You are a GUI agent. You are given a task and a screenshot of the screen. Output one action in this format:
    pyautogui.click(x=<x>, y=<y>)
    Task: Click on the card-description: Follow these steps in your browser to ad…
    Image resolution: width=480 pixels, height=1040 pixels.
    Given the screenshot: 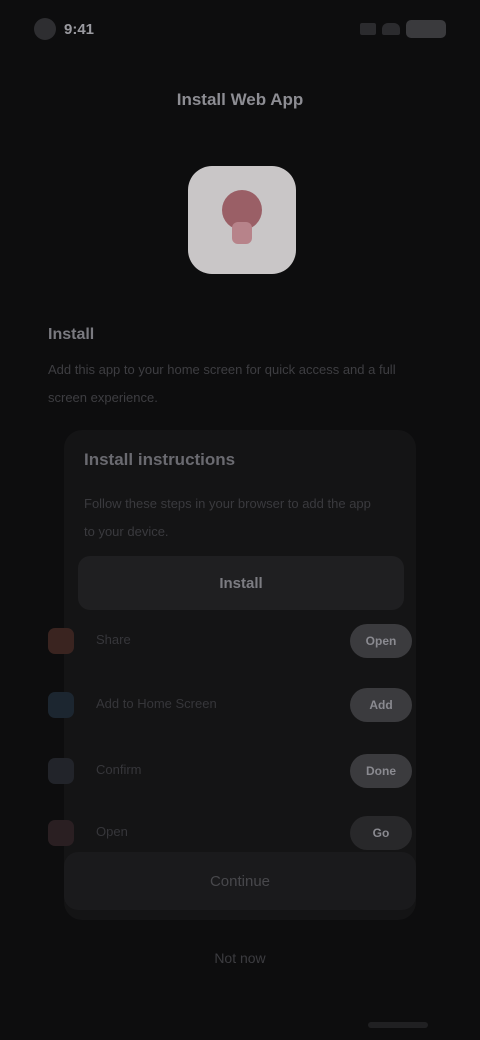 What is the action you would take?
    pyautogui.click(x=227, y=517)
    